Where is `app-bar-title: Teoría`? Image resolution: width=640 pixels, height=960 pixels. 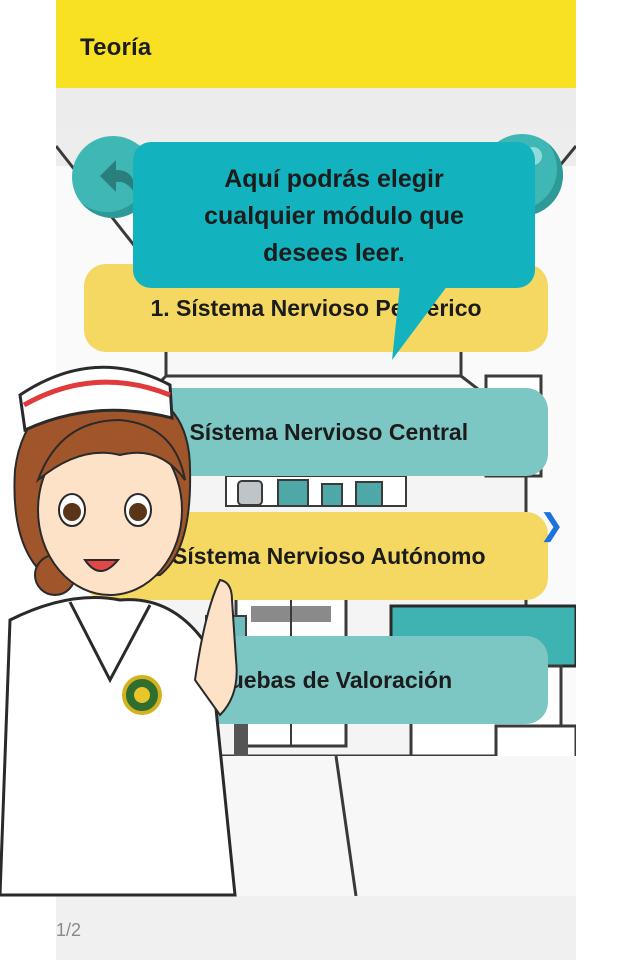 app-bar-title: Teoría is located at coordinates (116, 47).